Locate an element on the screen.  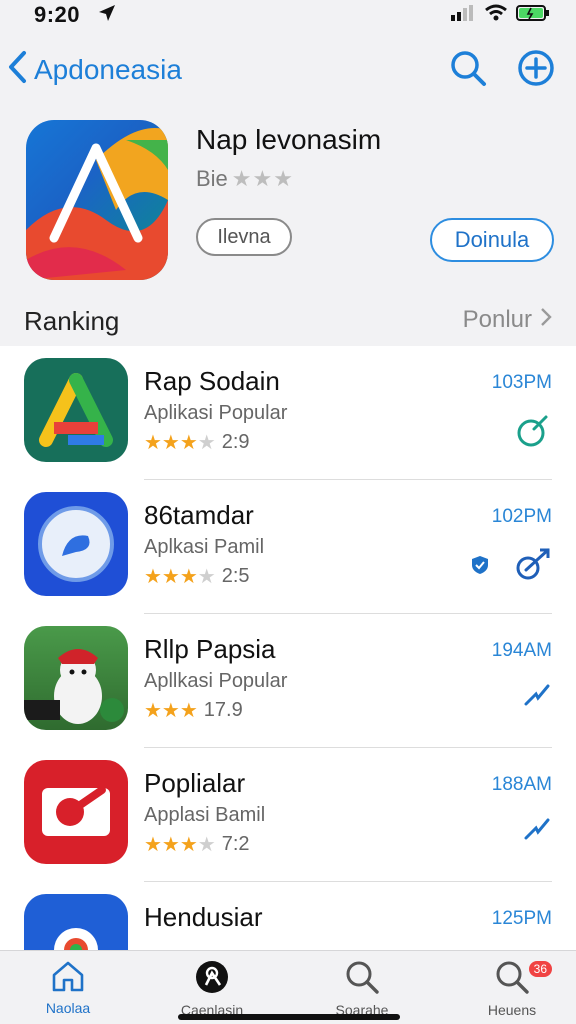
app-category: Apllkasi Popular is located at coordinates (216, 681).